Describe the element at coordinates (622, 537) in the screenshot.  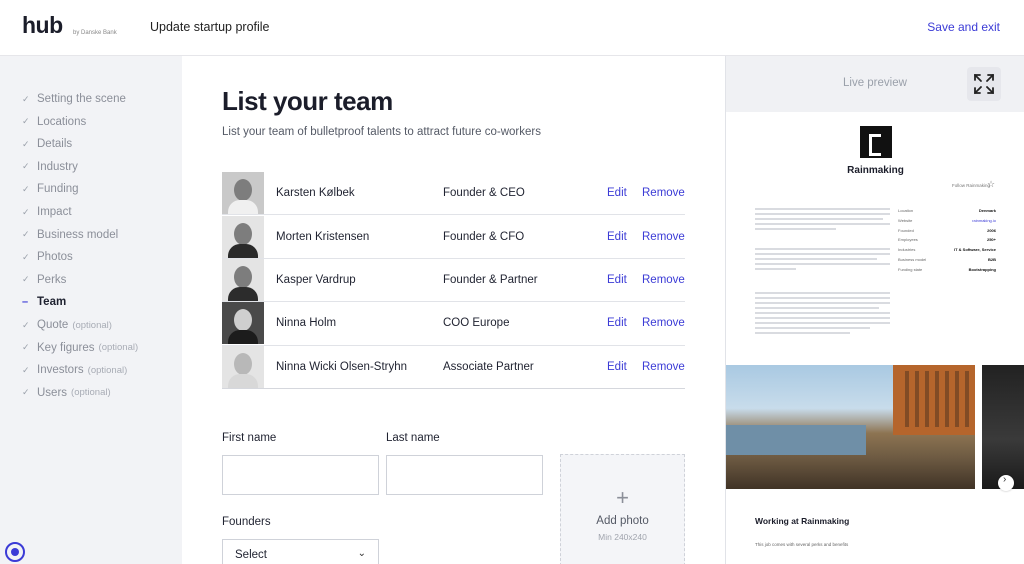
I see `add-photo-hint: Min 240x240` at that location.